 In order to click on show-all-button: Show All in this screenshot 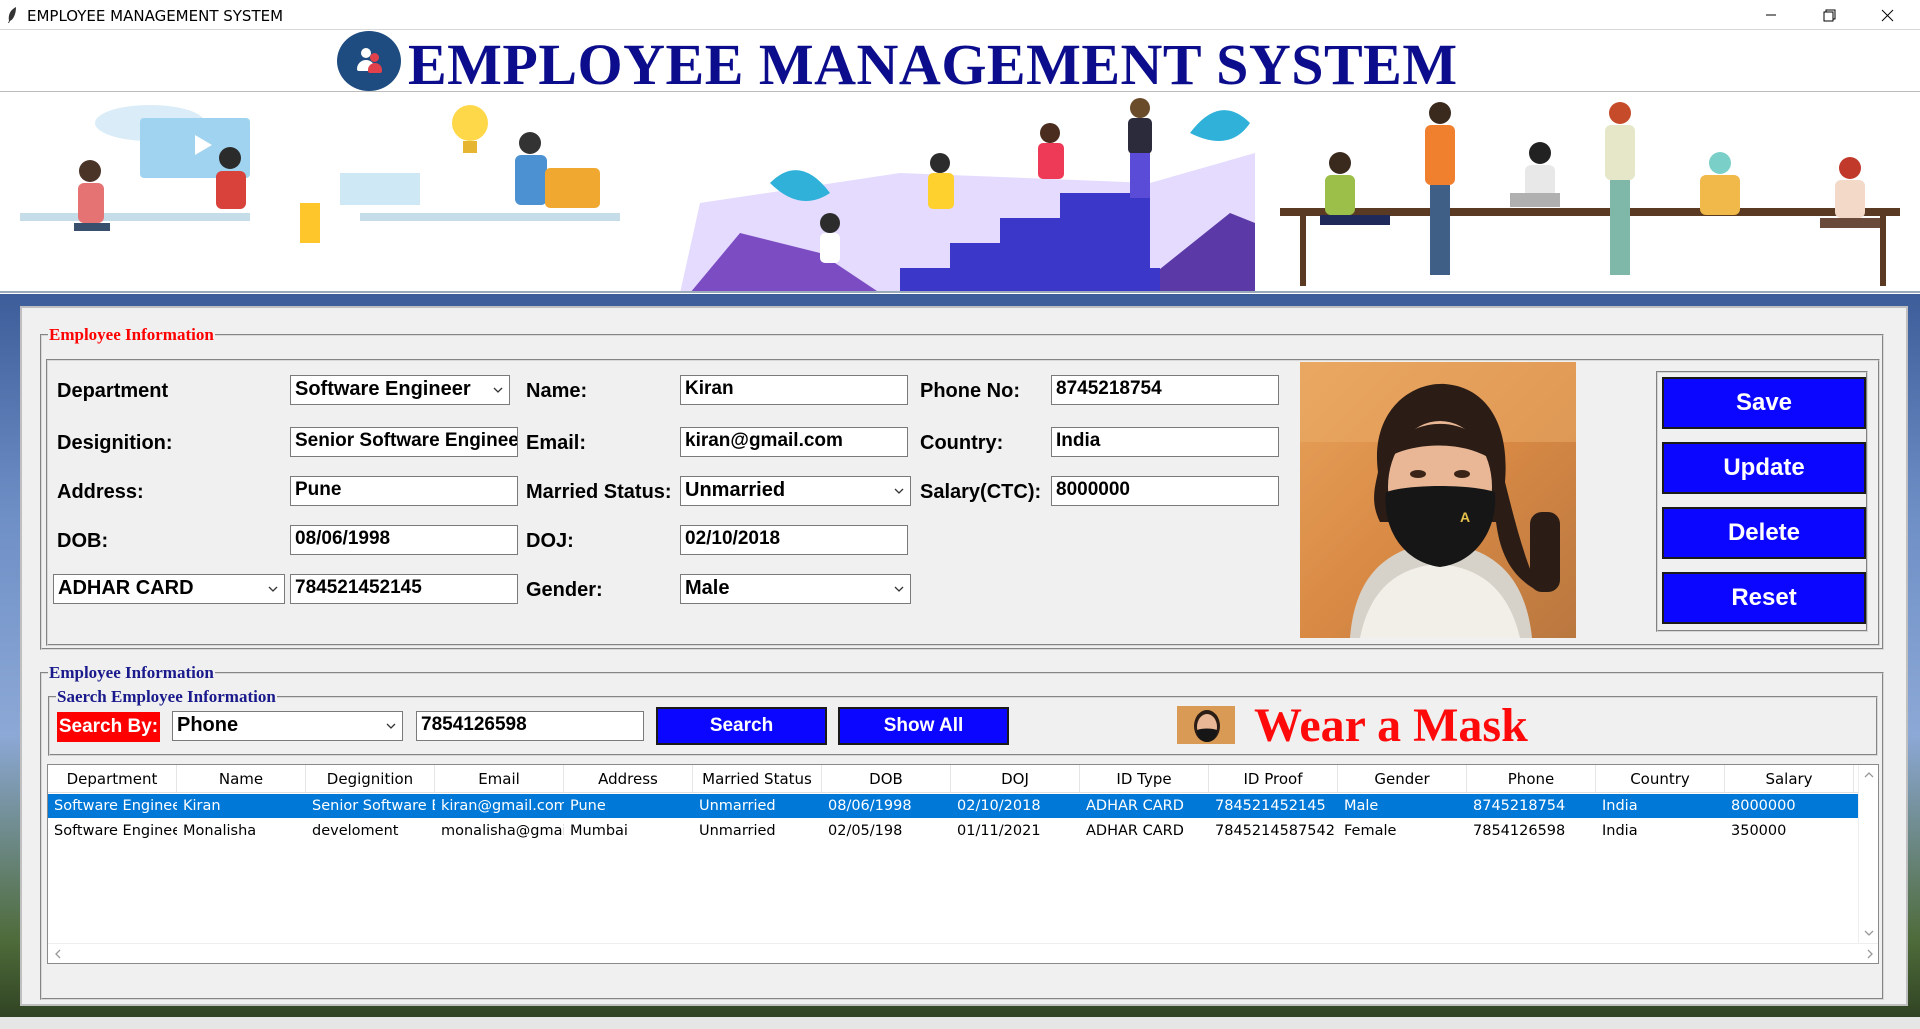, I will do `click(923, 726)`.